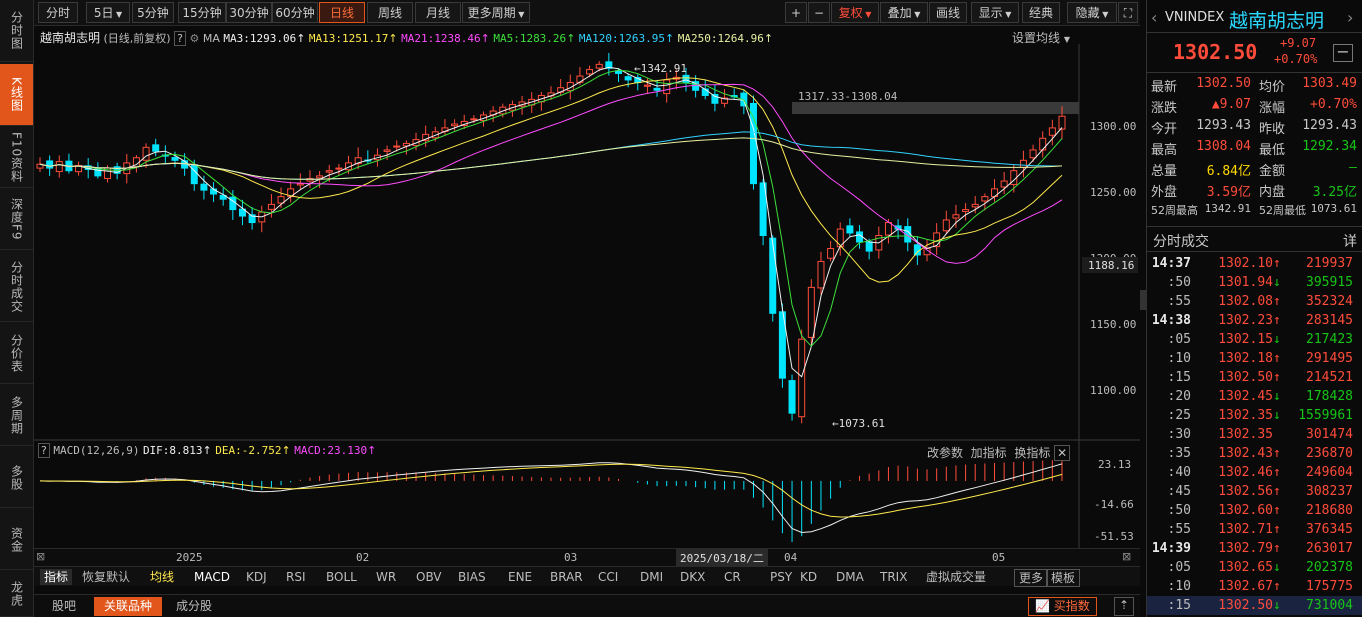 The height and width of the screenshot is (617, 1362). Describe the element at coordinates (651, 577) in the screenshot. I see `indicator-13: DMI` at that location.